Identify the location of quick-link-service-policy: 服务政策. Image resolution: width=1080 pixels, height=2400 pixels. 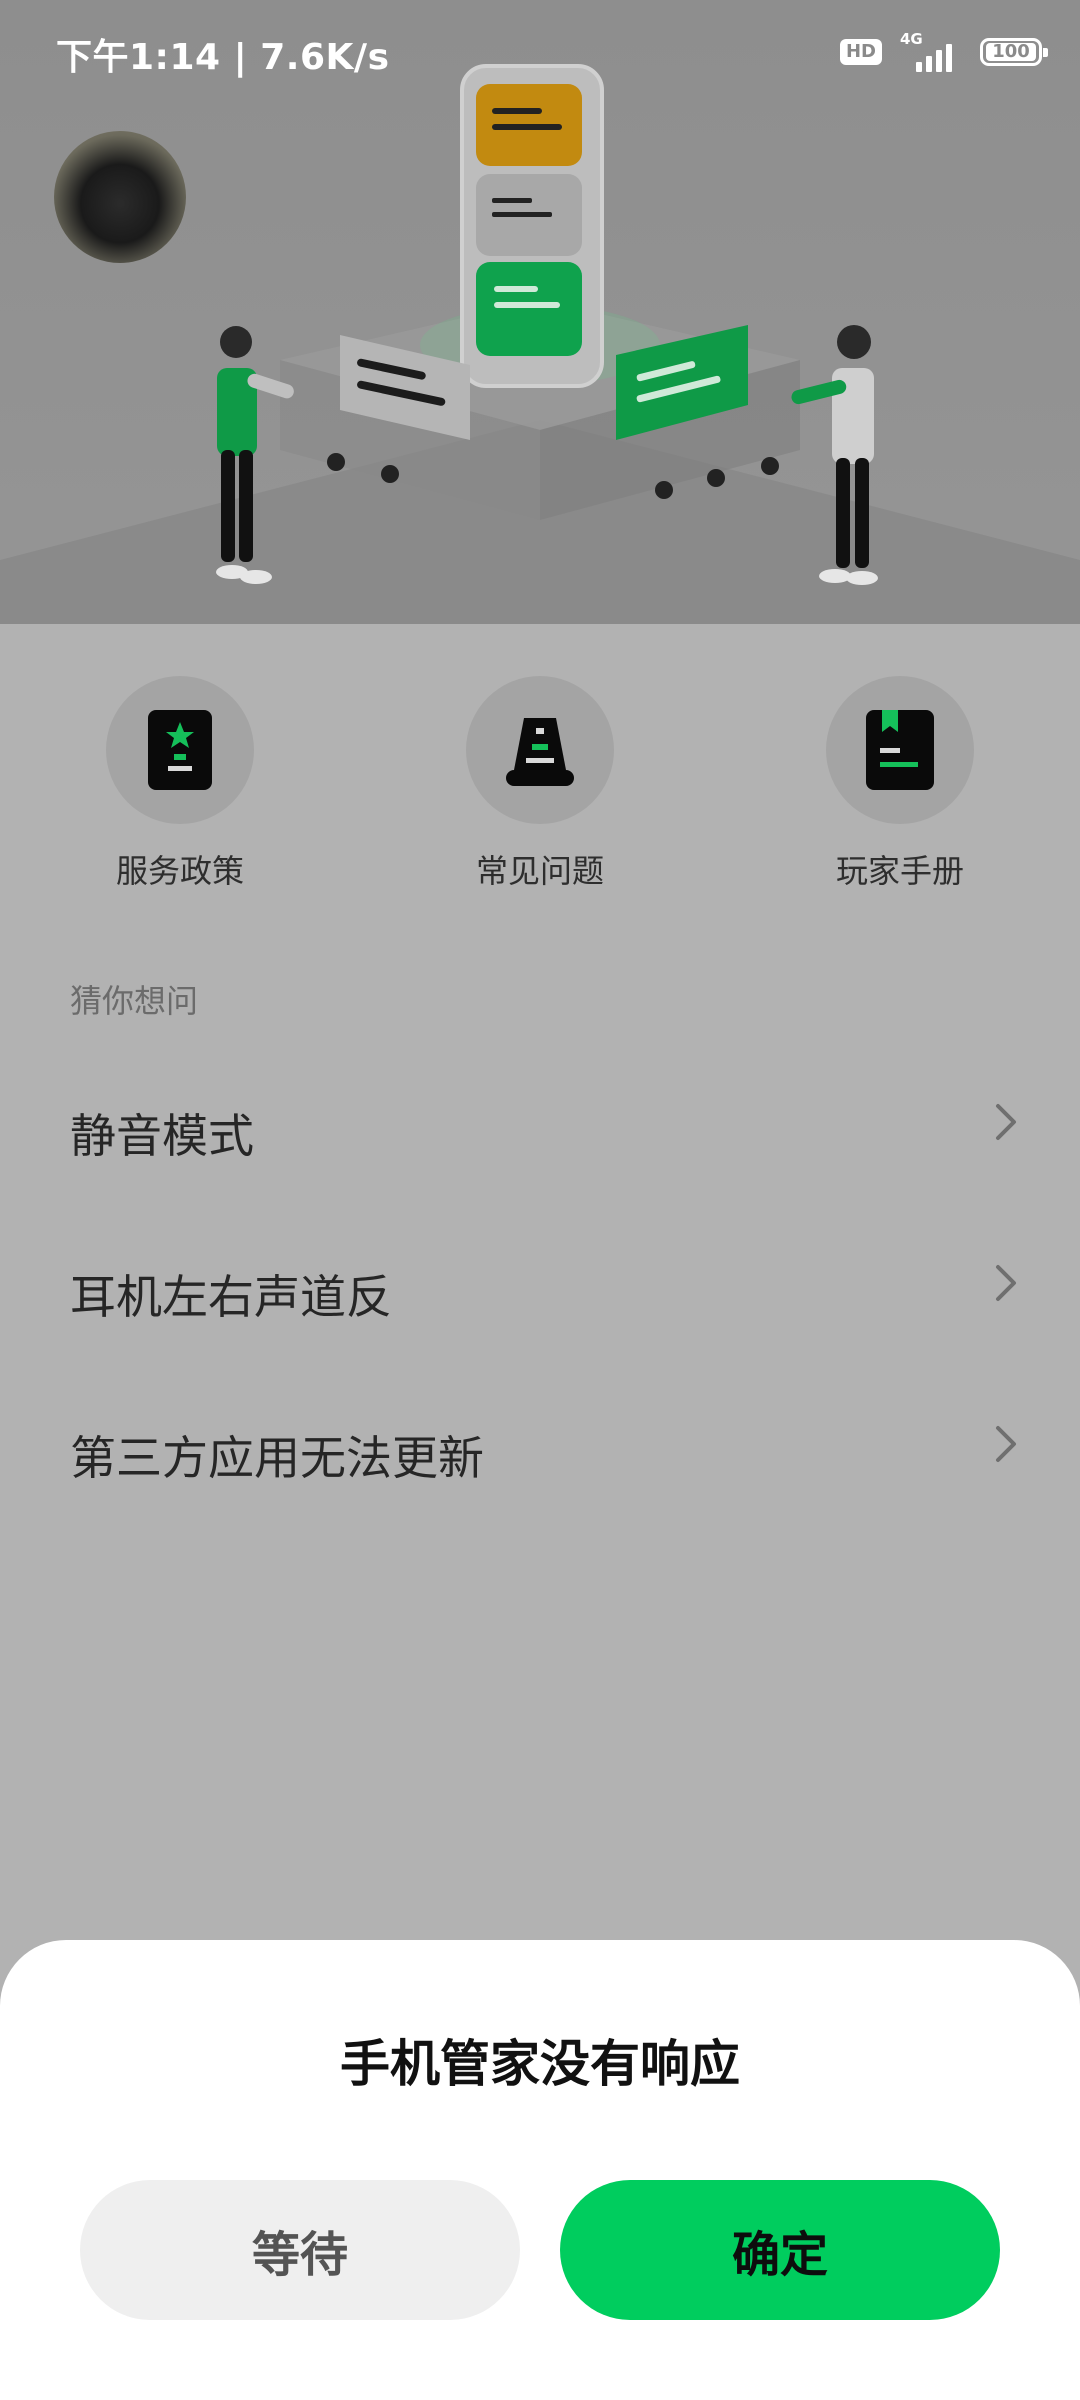
(180, 784).